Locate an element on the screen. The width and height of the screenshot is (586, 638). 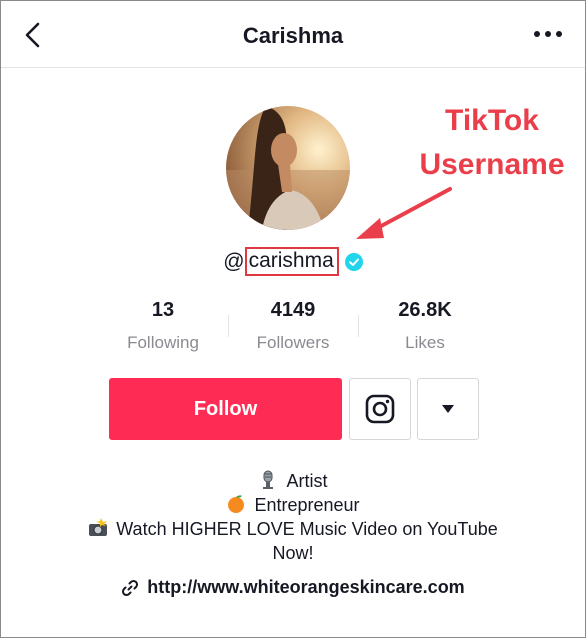
microphone-icon is located at coordinates (268, 479).